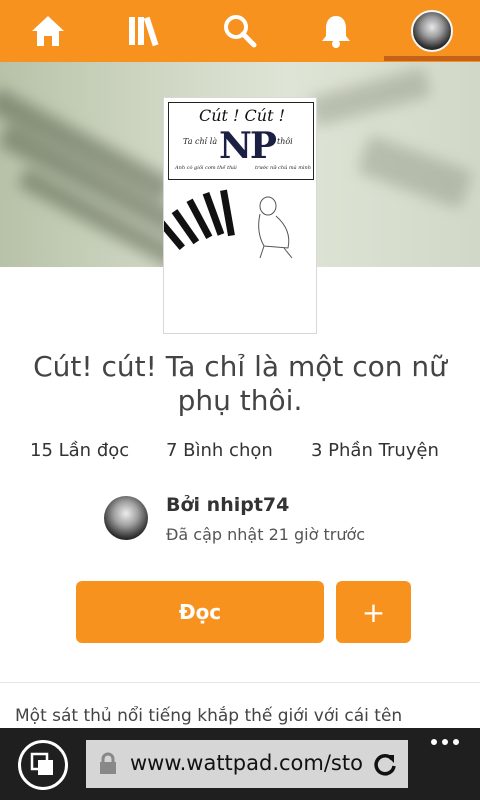 The width and height of the screenshot is (480, 800). What do you see at coordinates (266, 534) in the screenshot?
I see `last-updated: Đã cập nhật 21 giờ trước` at bounding box center [266, 534].